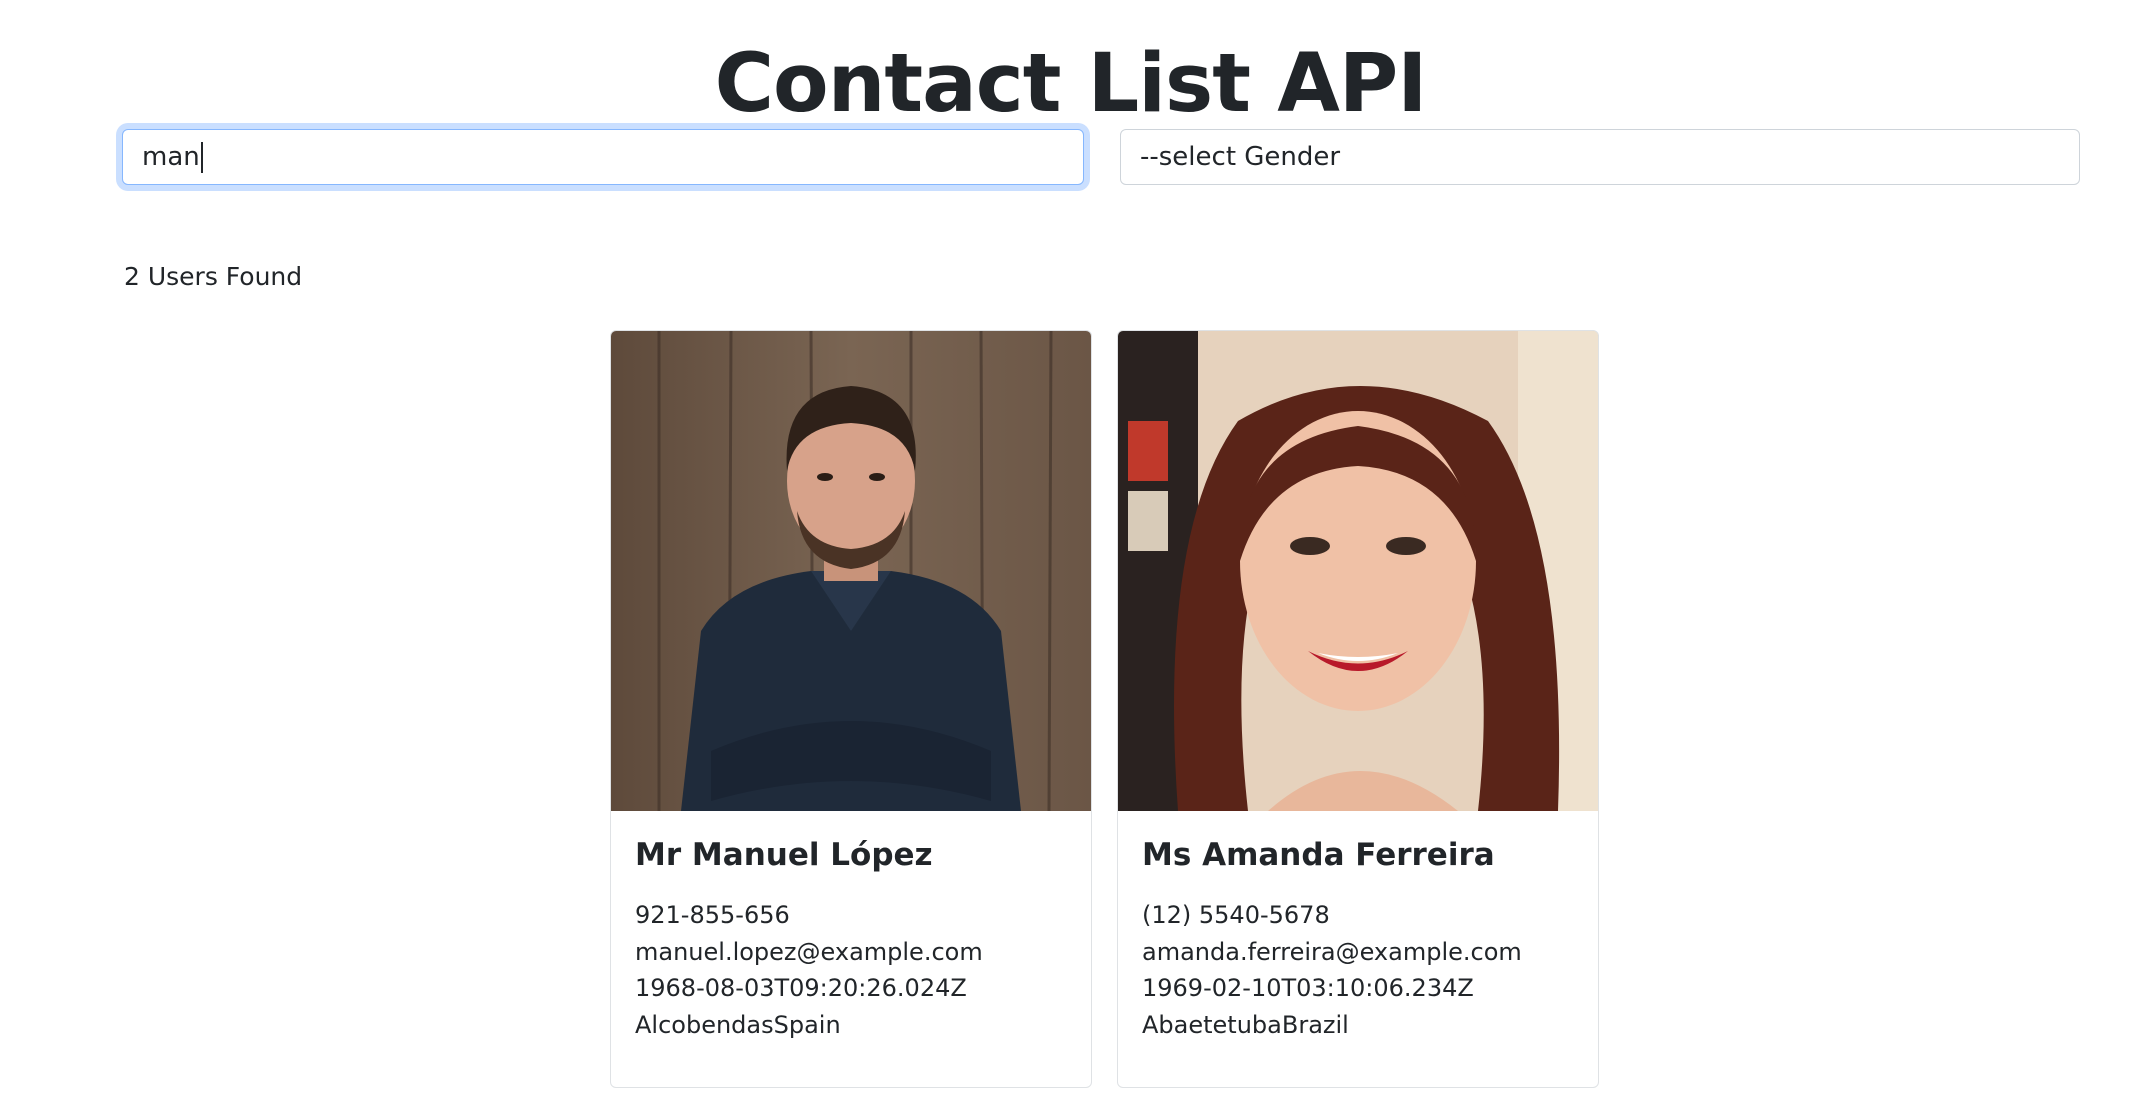 This screenshot has width=2141, height=1115. Describe the element at coordinates (1240, 157) in the screenshot. I see `gender-select-value: --select Gender` at that location.